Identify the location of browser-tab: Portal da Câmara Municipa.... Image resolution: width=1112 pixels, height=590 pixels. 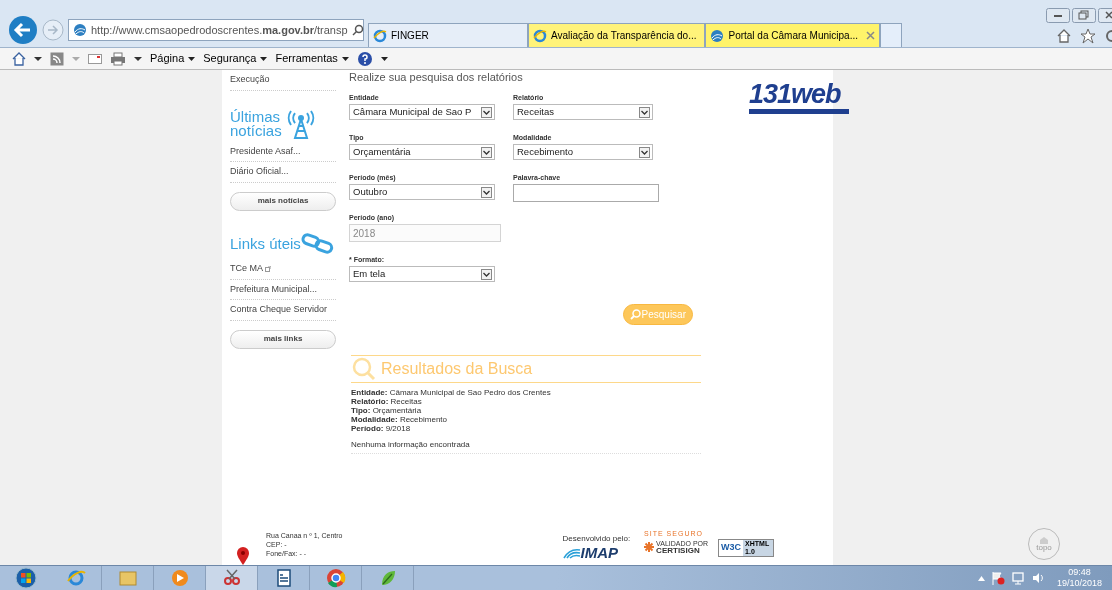
(792, 35).